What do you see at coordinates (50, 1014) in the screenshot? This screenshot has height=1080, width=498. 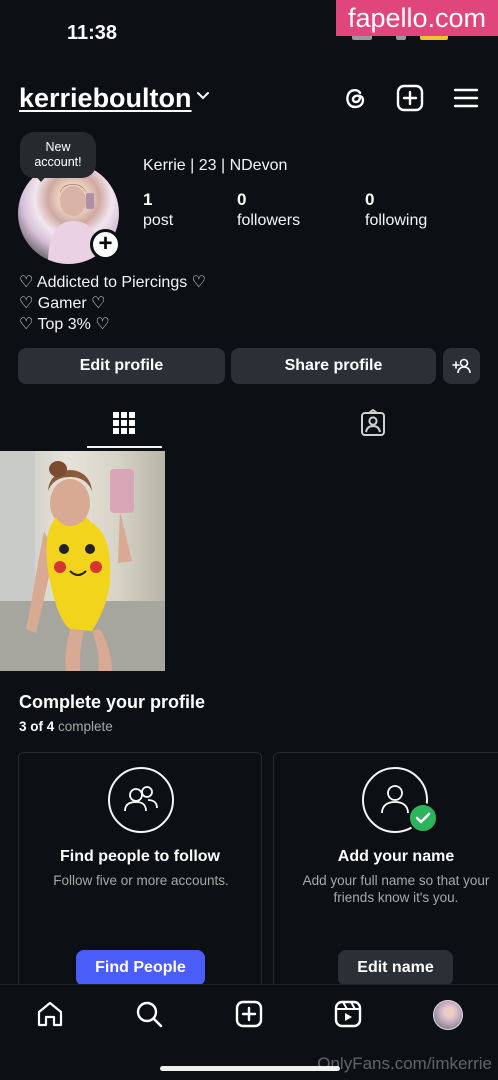 I see `home-icon` at bounding box center [50, 1014].